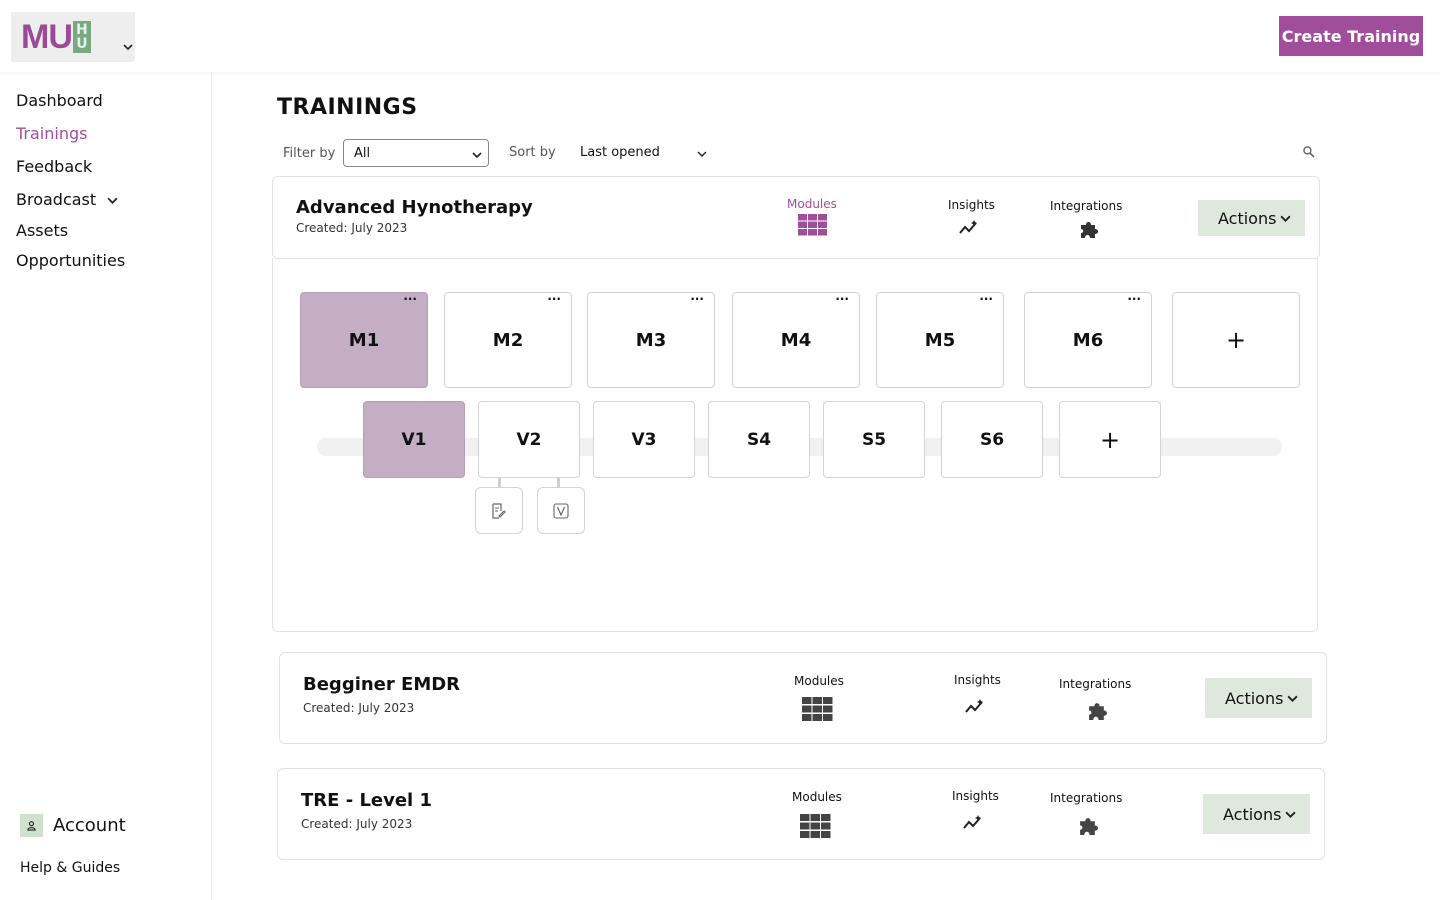 The height and width of the screenshot is (900, 1440). Describe the element at coordinates (759, 439) in the screenshot. I see `section-tile: S4` at that location.